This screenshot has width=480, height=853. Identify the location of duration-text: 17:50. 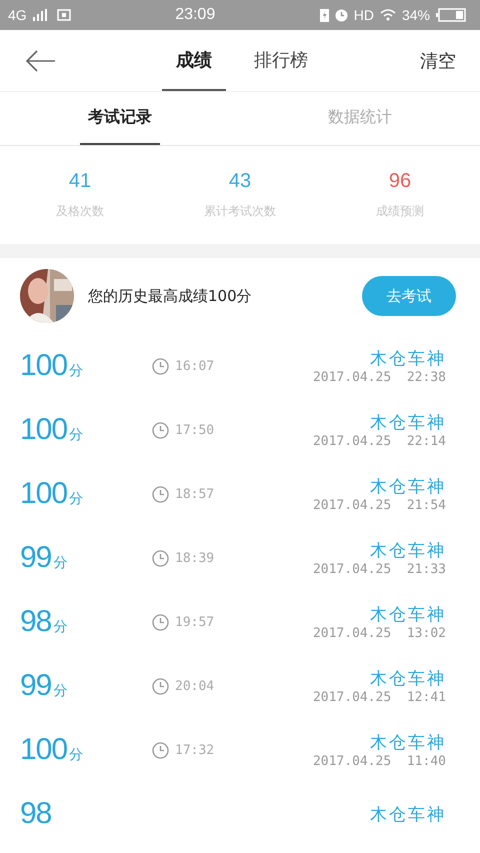
(194, 430).